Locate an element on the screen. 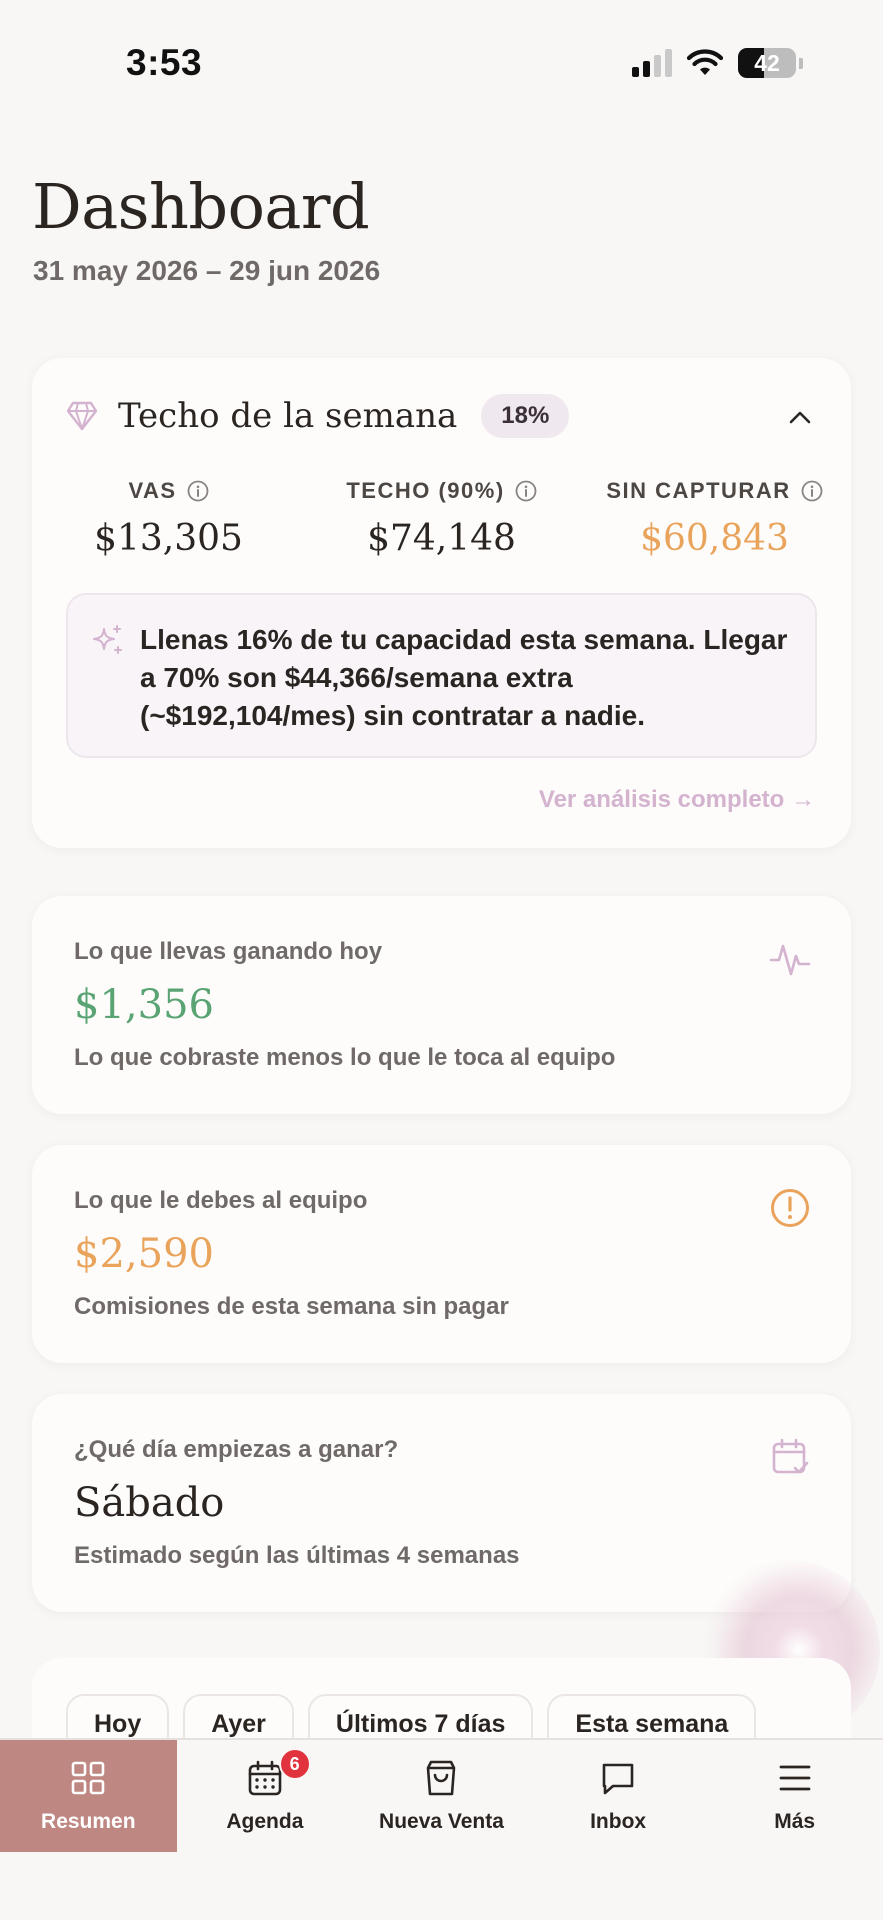  calendar-check-icon is located at coordinates (790, 1456).